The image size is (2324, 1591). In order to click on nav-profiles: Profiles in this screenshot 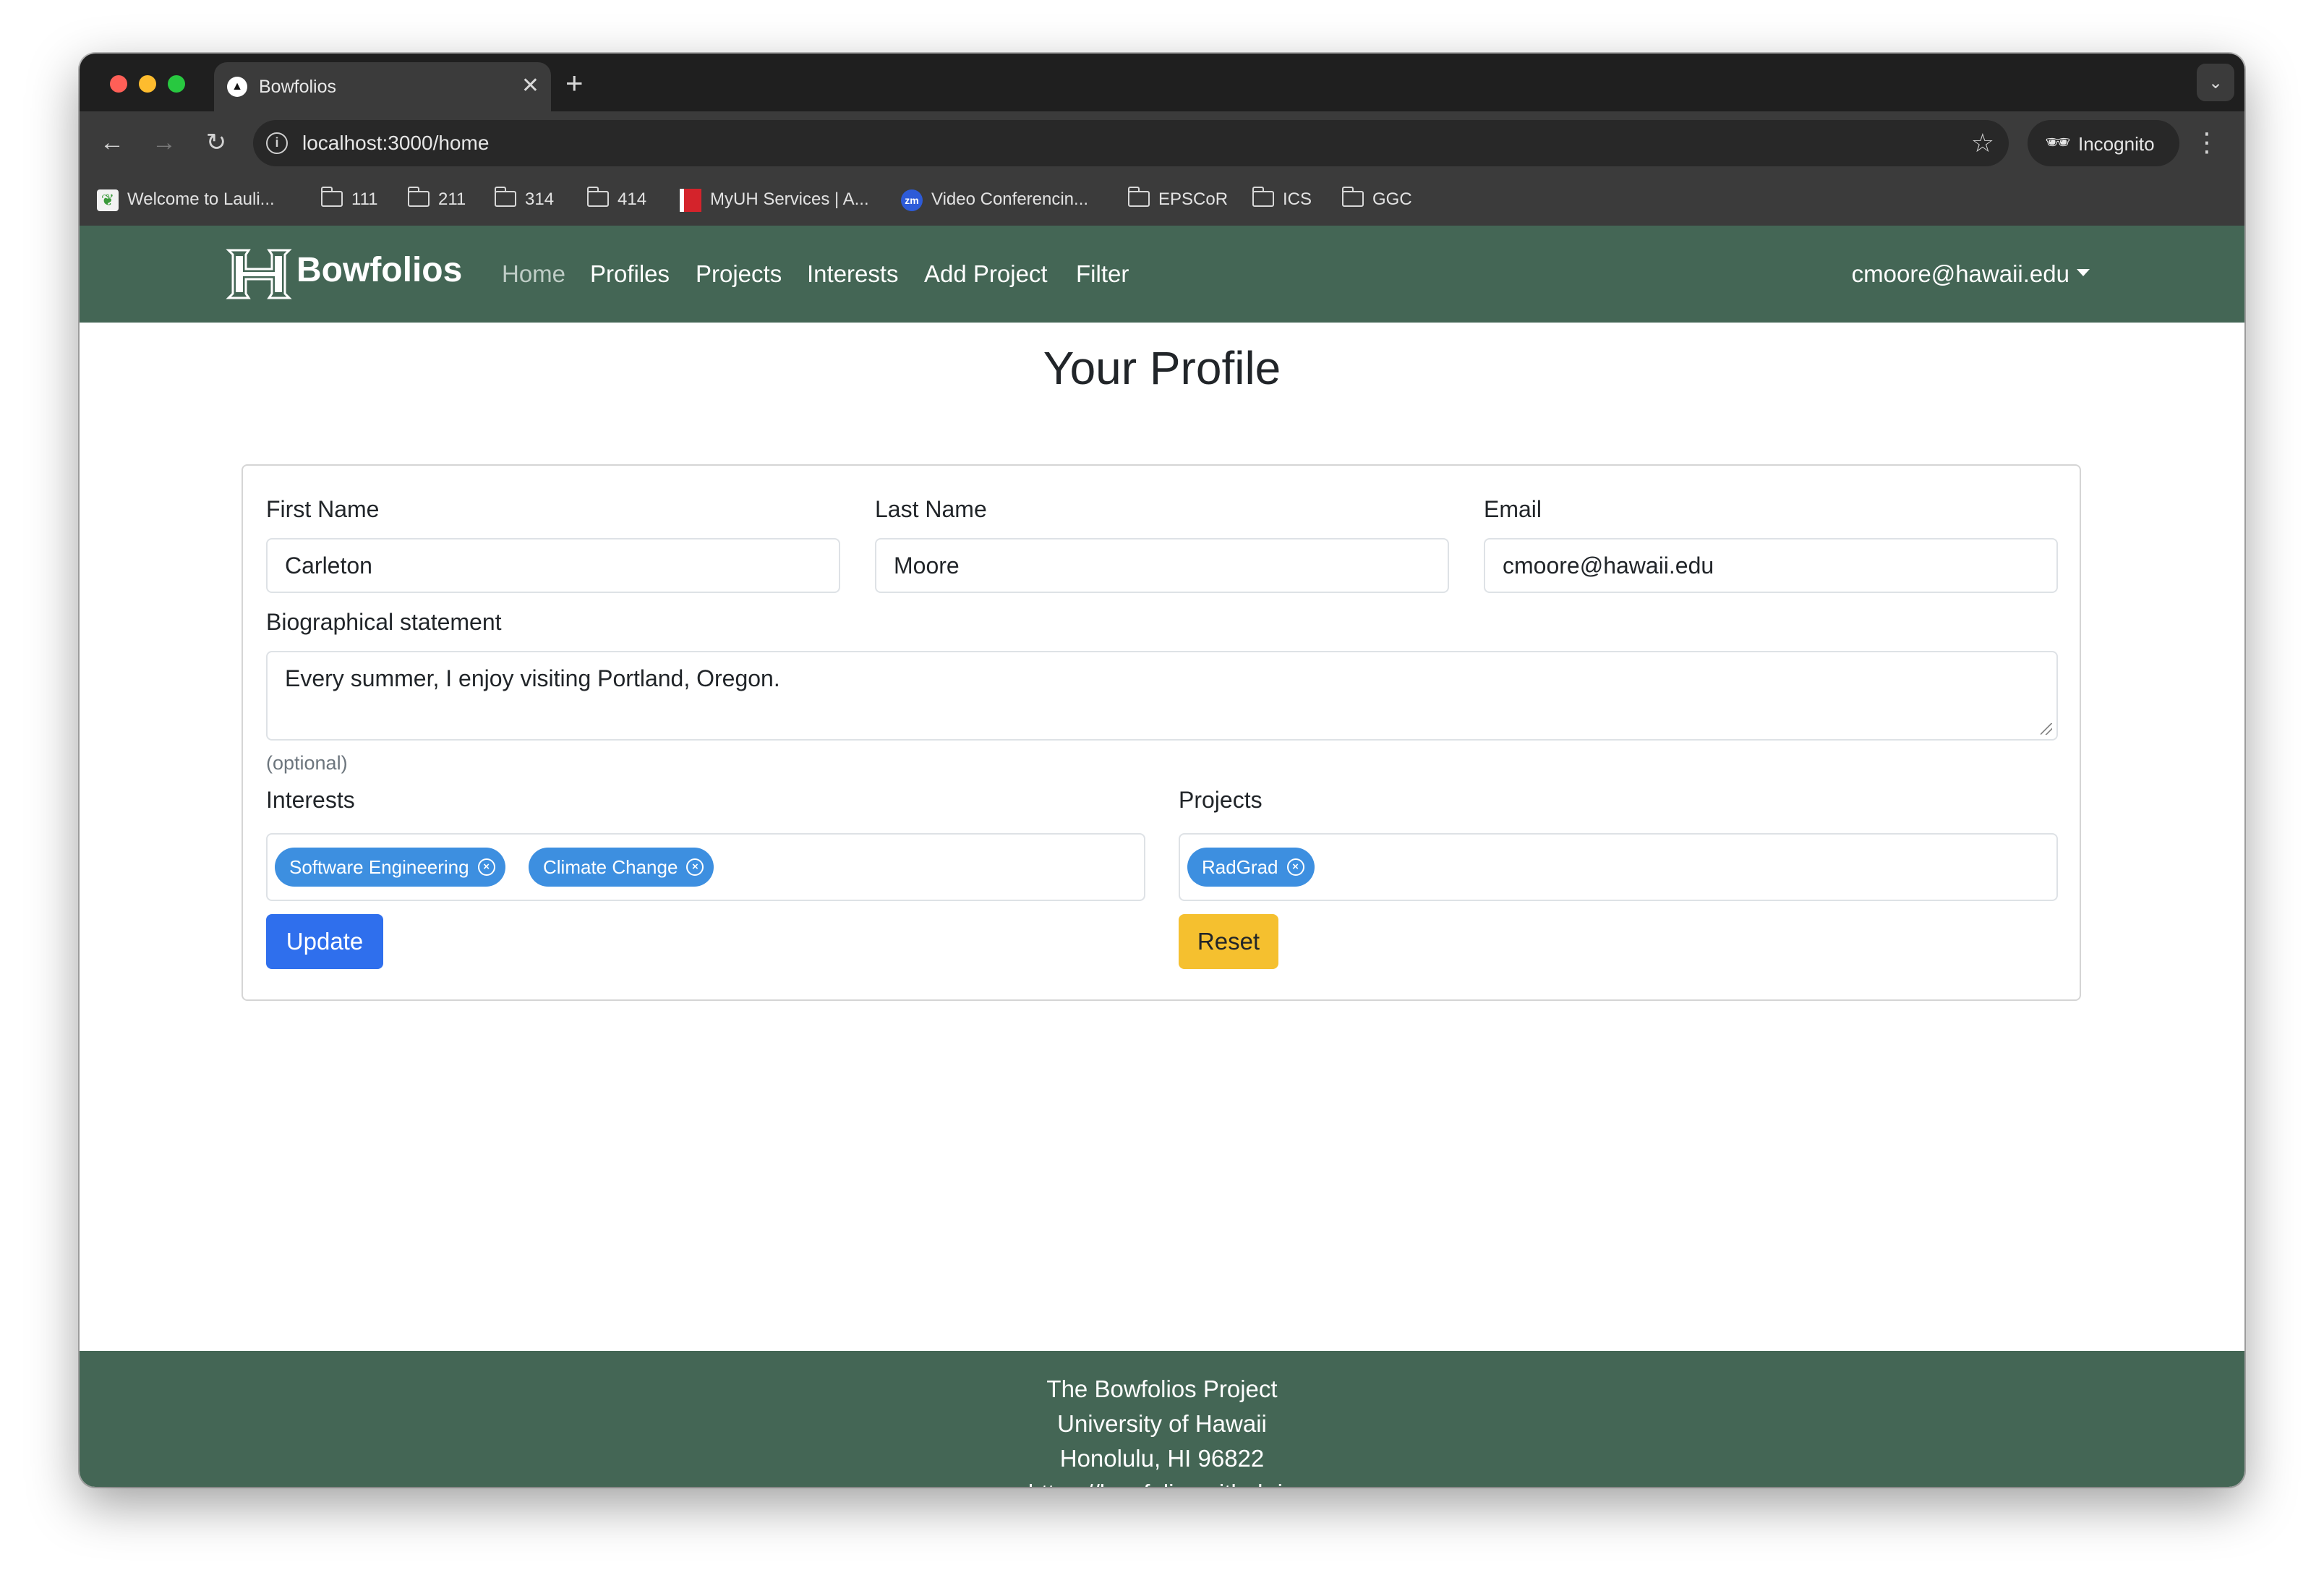, I will do `click(630, 274)`.